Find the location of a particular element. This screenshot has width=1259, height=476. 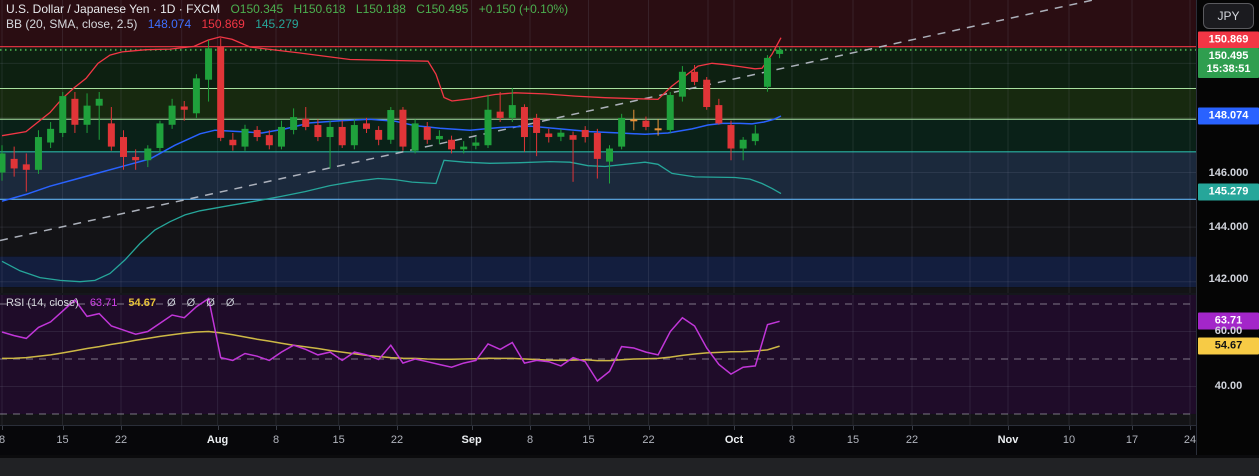

price-label-box: 54.67 is located at coordinates (1228, 346).